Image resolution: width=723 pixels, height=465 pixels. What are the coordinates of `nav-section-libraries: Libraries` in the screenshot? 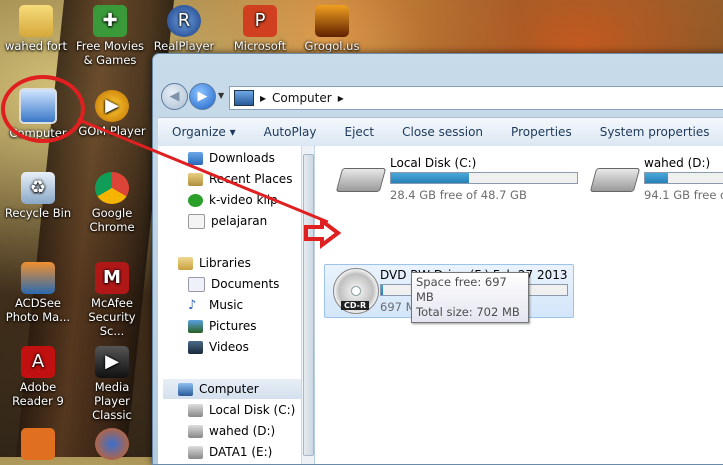 It's located at (214, 263).